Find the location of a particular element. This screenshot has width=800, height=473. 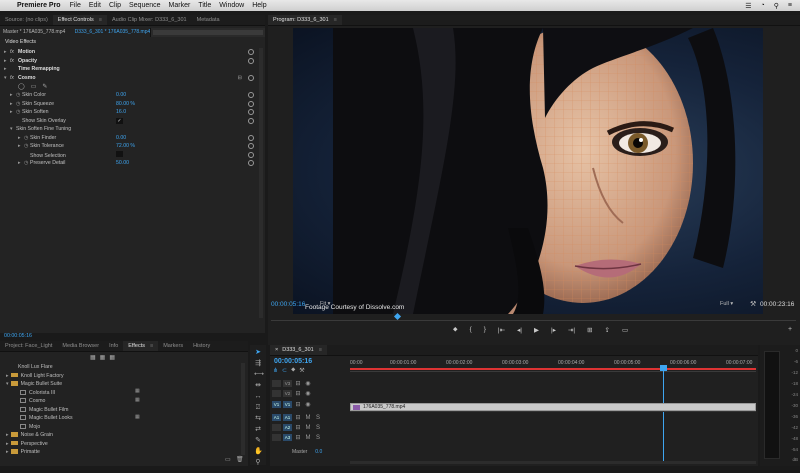

tab-metadata: Metadata is located at coordinates (208, 20).